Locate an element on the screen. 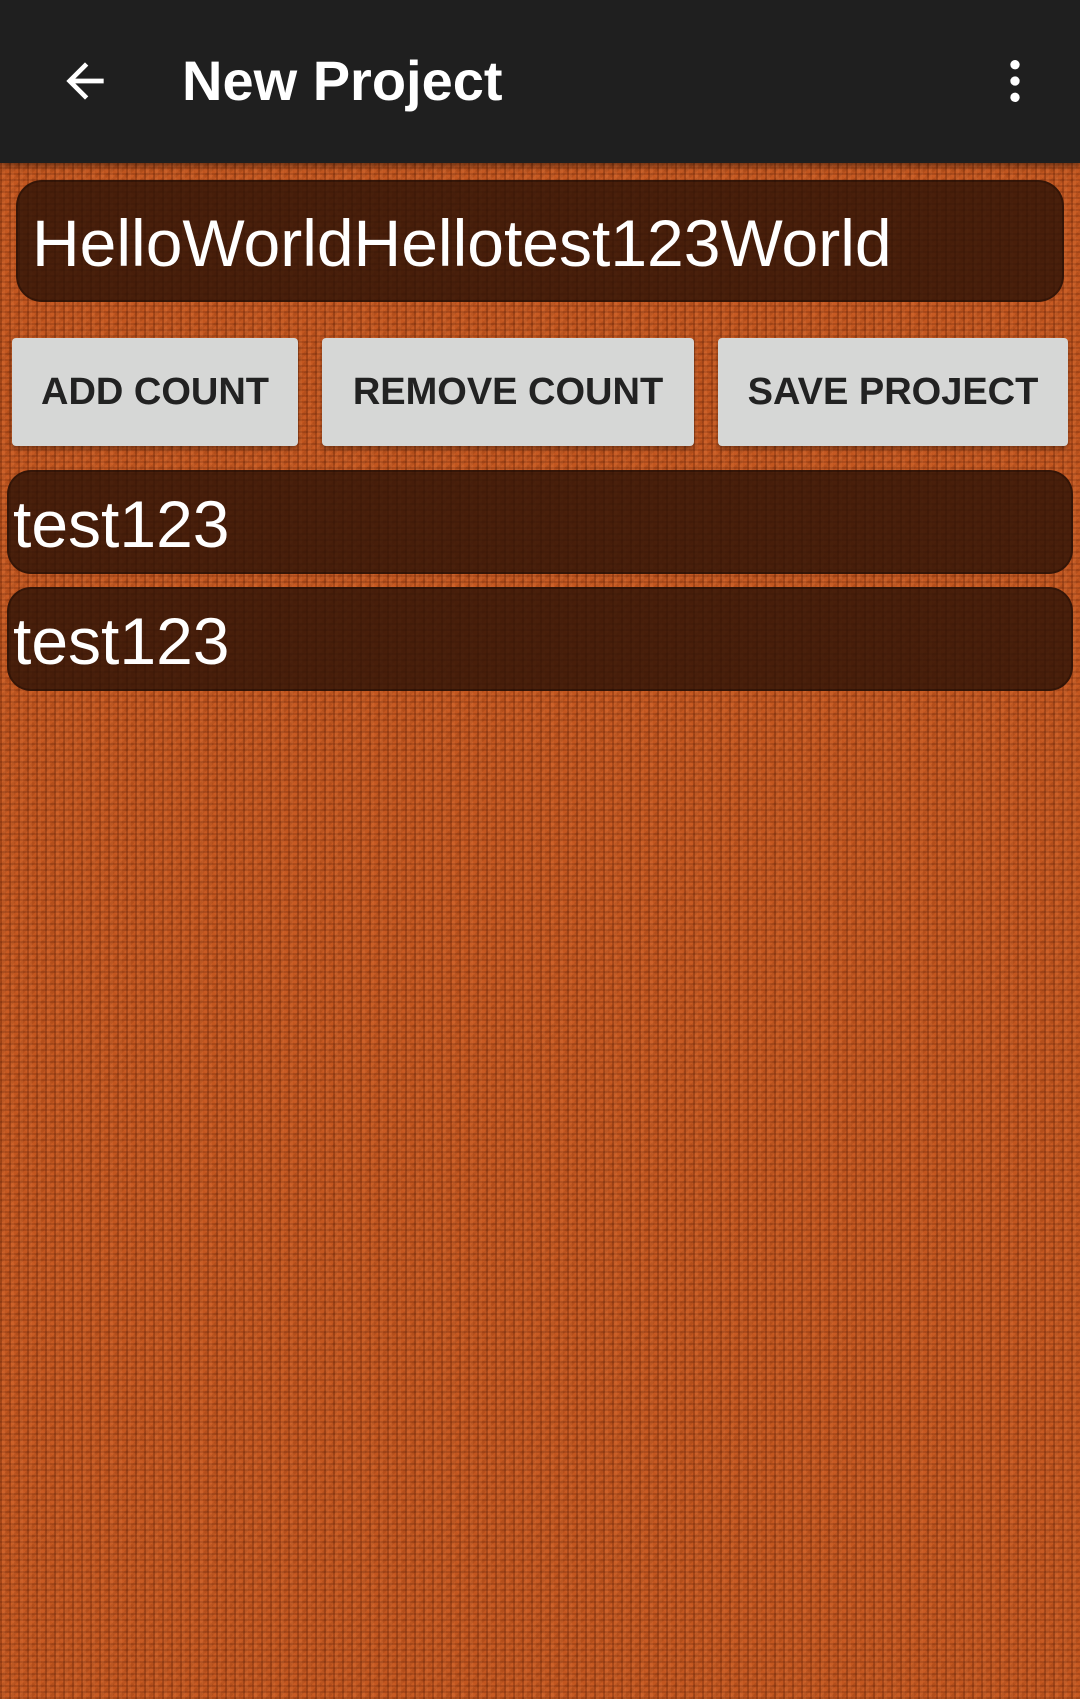 The image size is (1080, 1699). back-button is located at coordinates (85, 81).